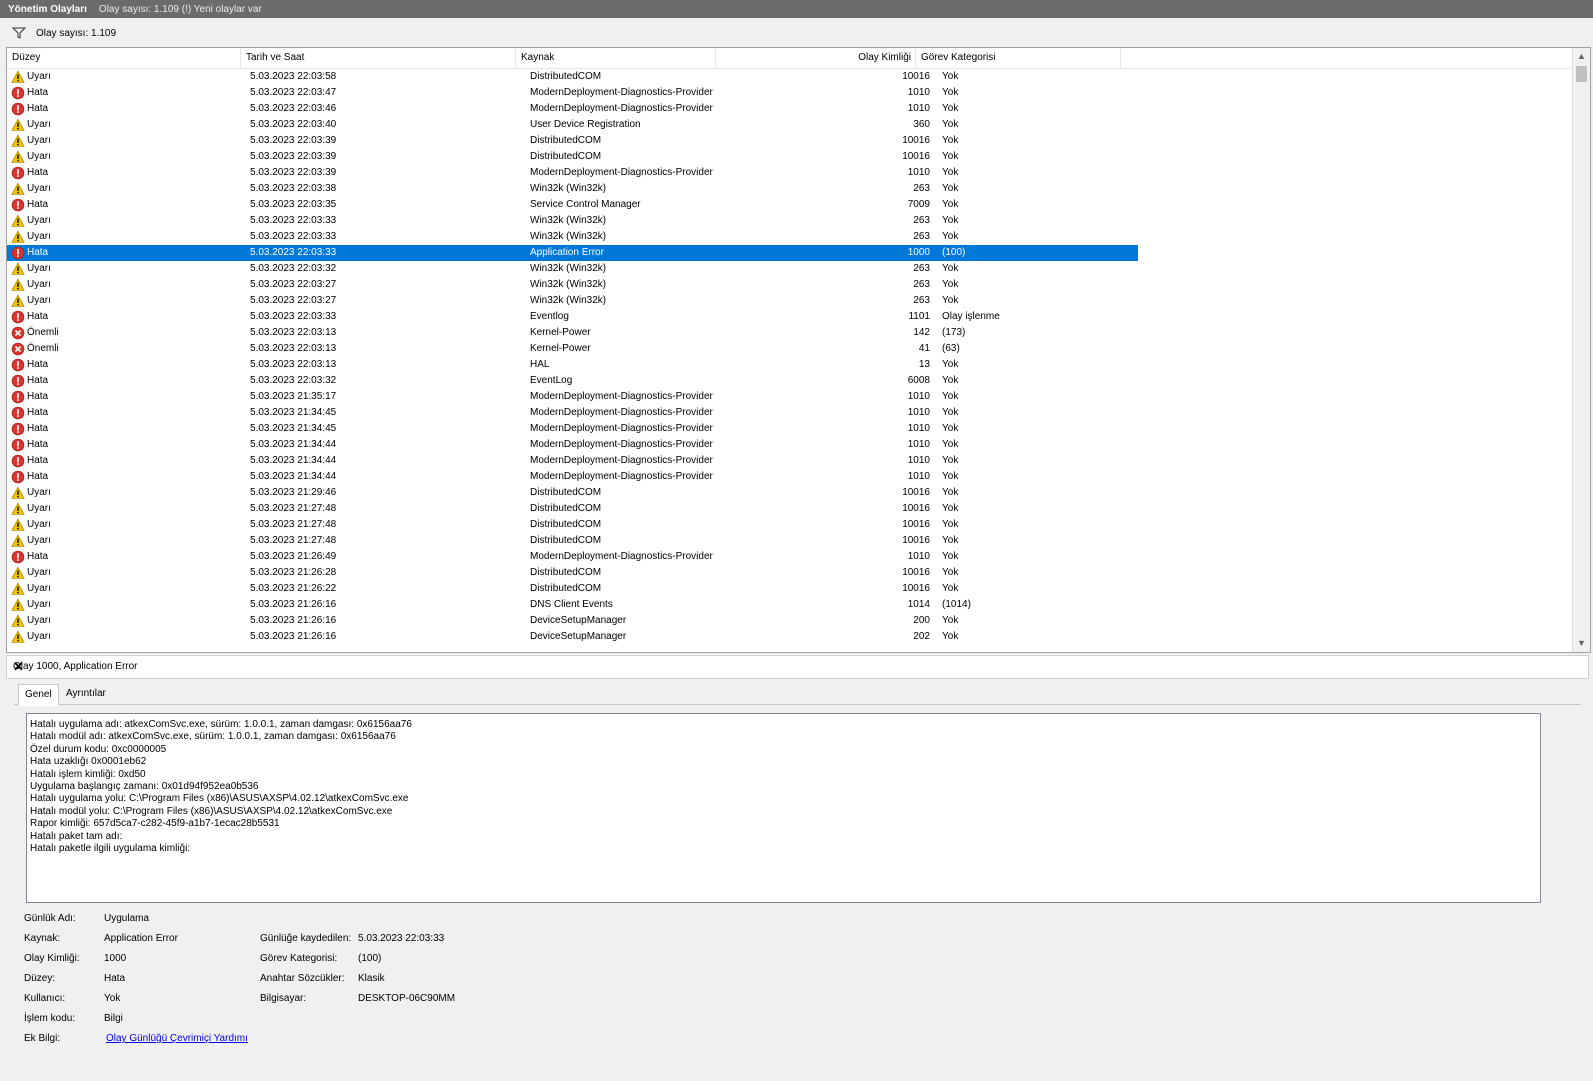 The width and height of the screenshot is (1593, 1081). What do you see at coordinates (19, 33) in the screenshot?
I see `filter-icon` at bounding box center [19, 33].